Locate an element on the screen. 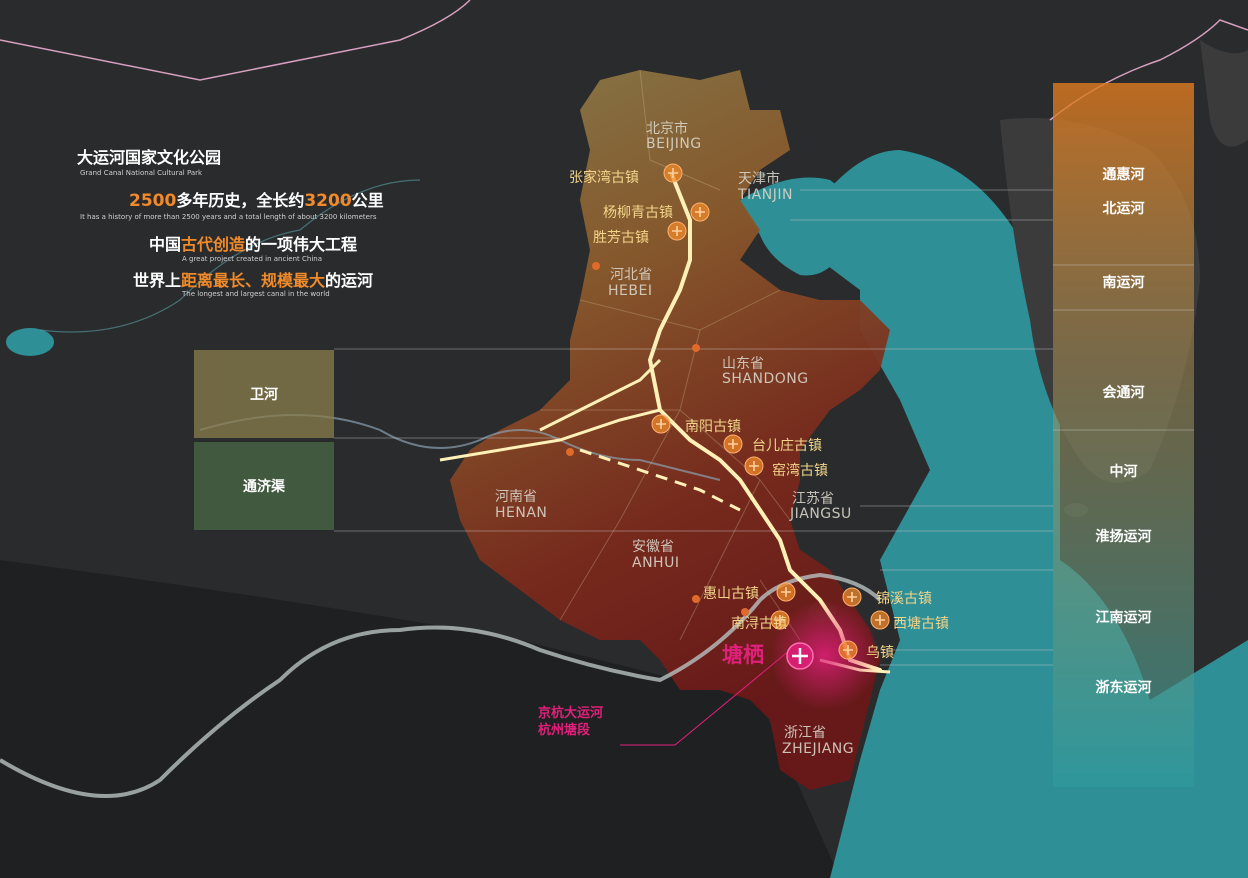 The image size is (1248, 878). callout-line-2: 杭州塘段 is located at coordinates (564, 730).